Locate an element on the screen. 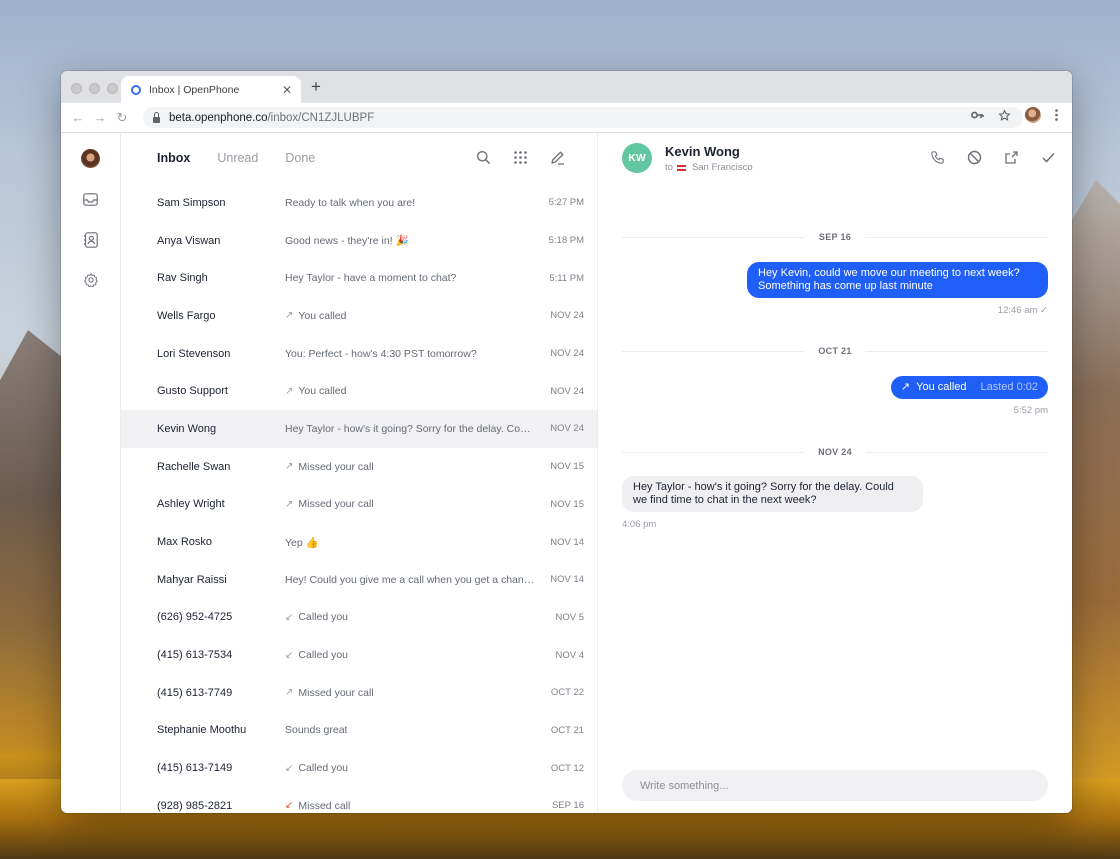 The image size is (1120, 859). list-header-actions is located at coordinates (520, 157).